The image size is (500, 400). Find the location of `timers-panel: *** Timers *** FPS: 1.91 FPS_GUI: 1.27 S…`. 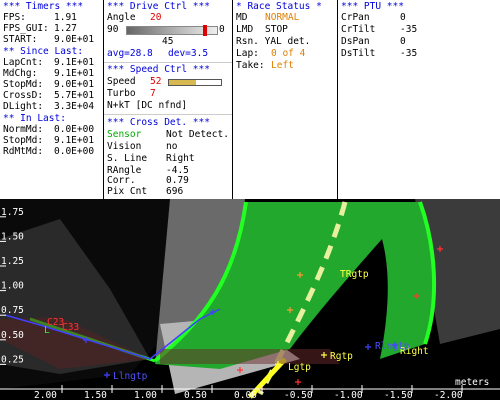

timers-panel: *** Timers *** FPS: 1.91 FPS_GUI: 1.27 S… is located at coordinates (52, 99).